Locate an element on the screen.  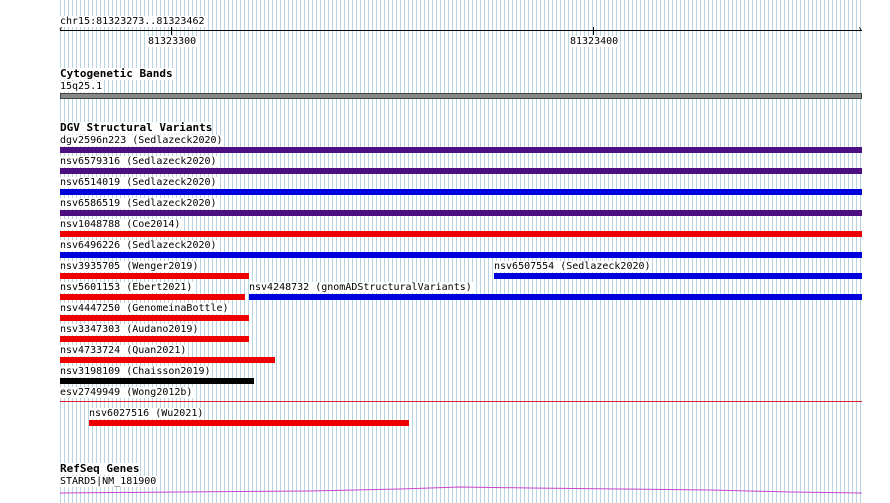
cytoband-label: 15q25.1 is located at coordinates (82, 86).